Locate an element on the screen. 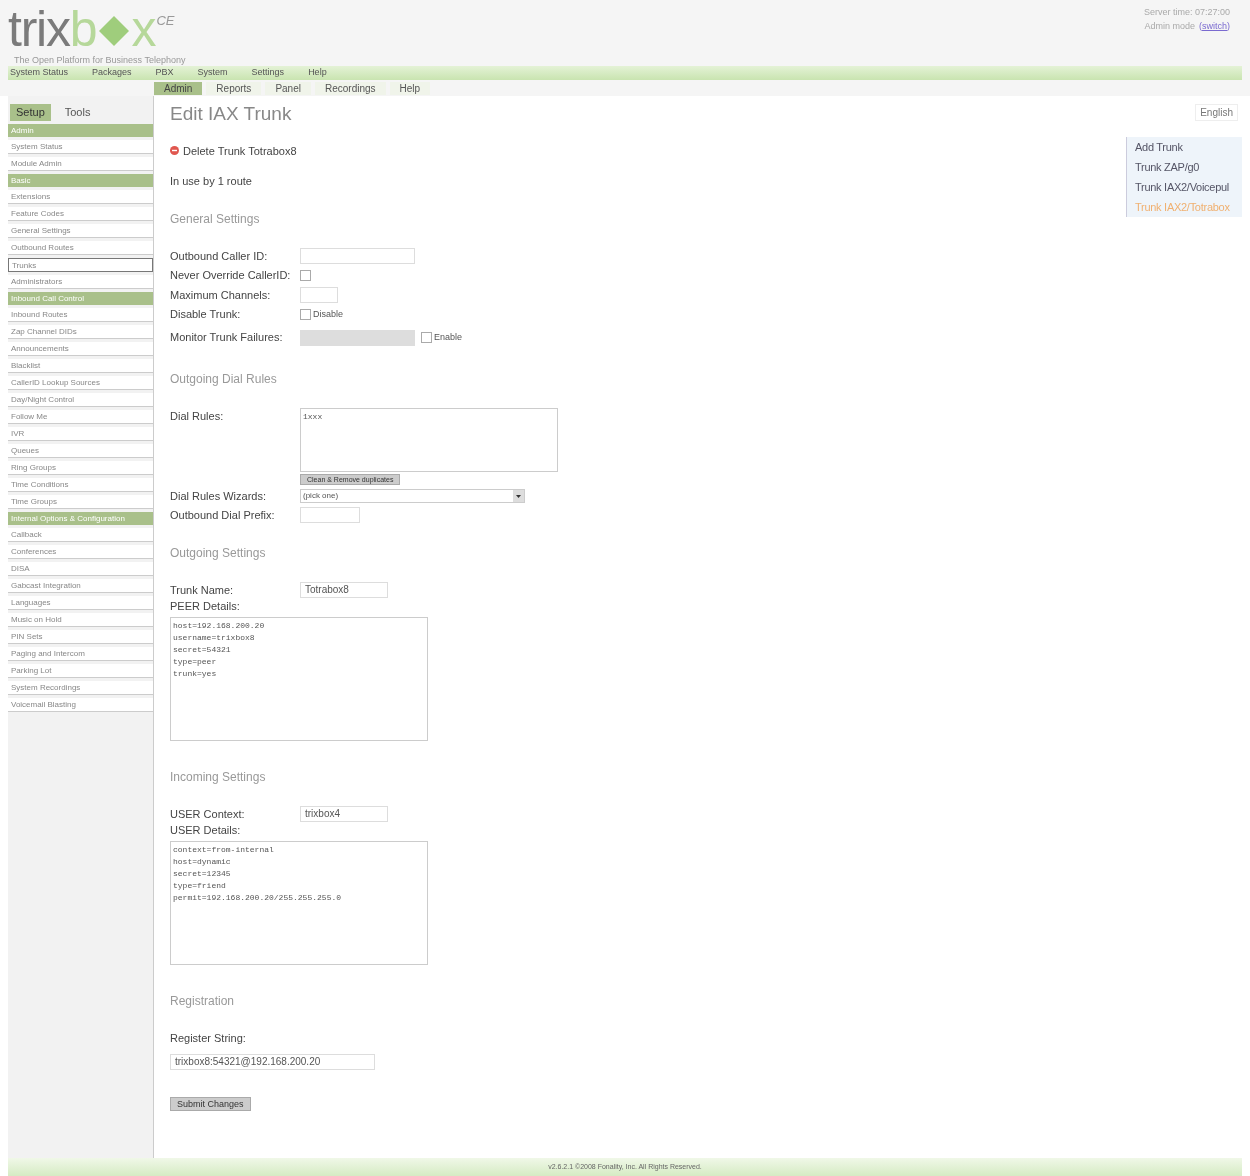  tagline: The Open Platform for Business Telephony is located at coordinates (100, 60).